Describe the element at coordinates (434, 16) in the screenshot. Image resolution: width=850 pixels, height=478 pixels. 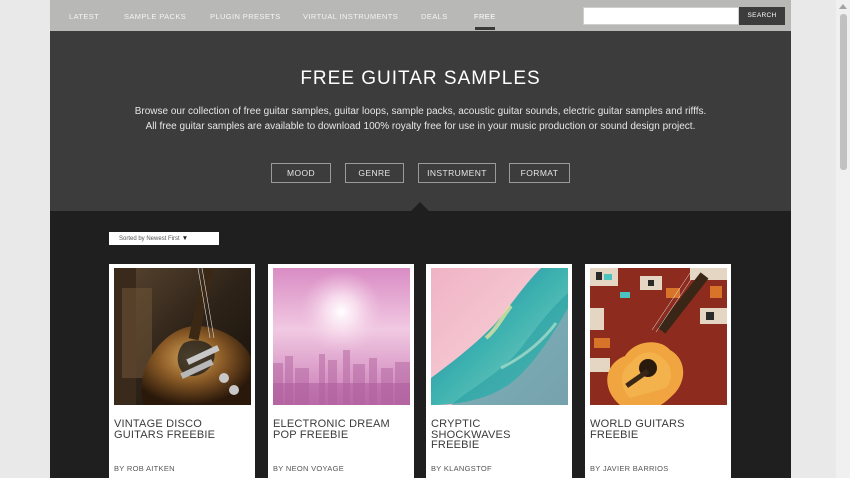
I see `nav-item-deals: DEALS` at that location.